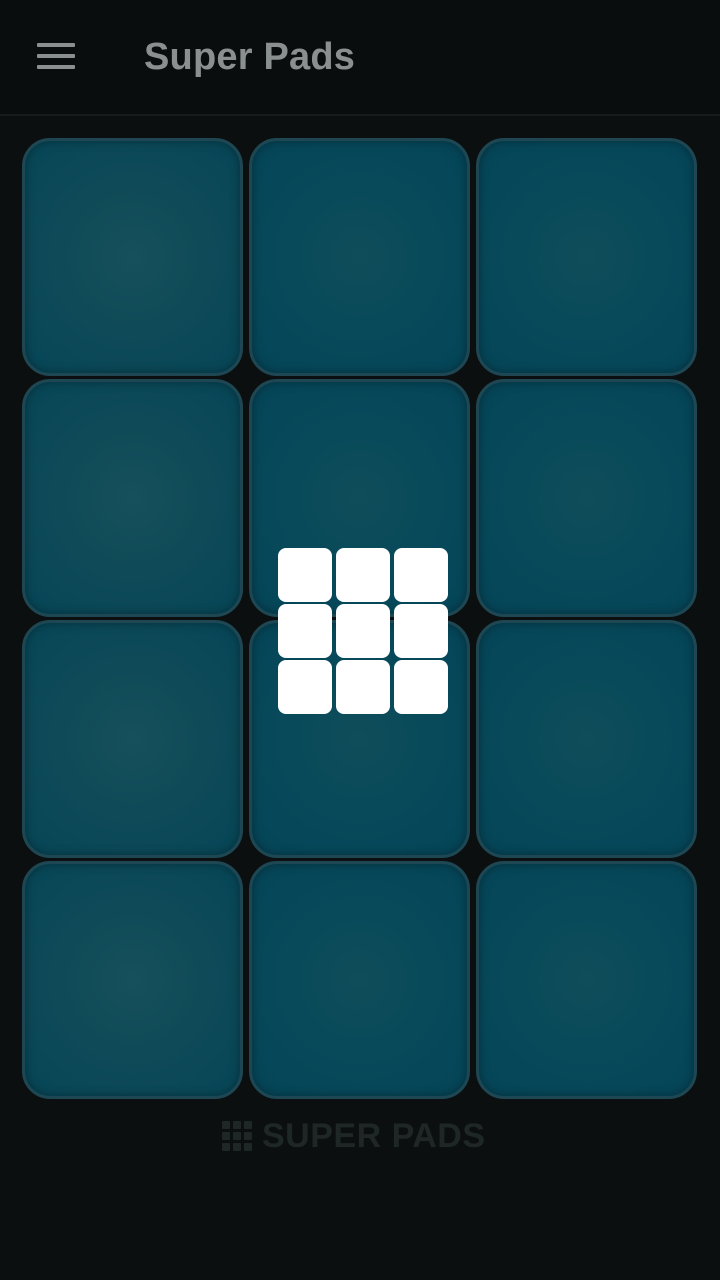 The height and width of the screenshot is (1280, 720). What do you see at coordinates (132, 257) in the screenshot?
I see `pad-r1-c1` at bounding box center [132, 257].